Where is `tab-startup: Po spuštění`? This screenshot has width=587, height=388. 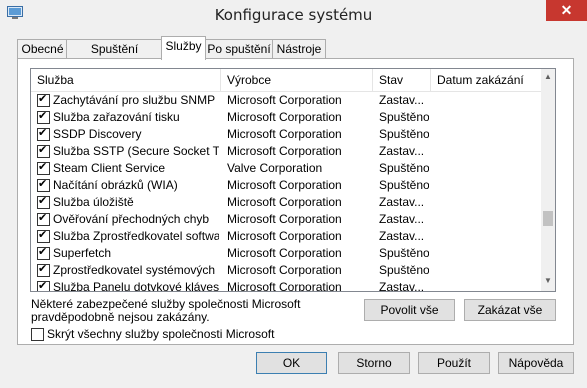 tab-startup: Po spuštění is located at coordinates (239, 49).